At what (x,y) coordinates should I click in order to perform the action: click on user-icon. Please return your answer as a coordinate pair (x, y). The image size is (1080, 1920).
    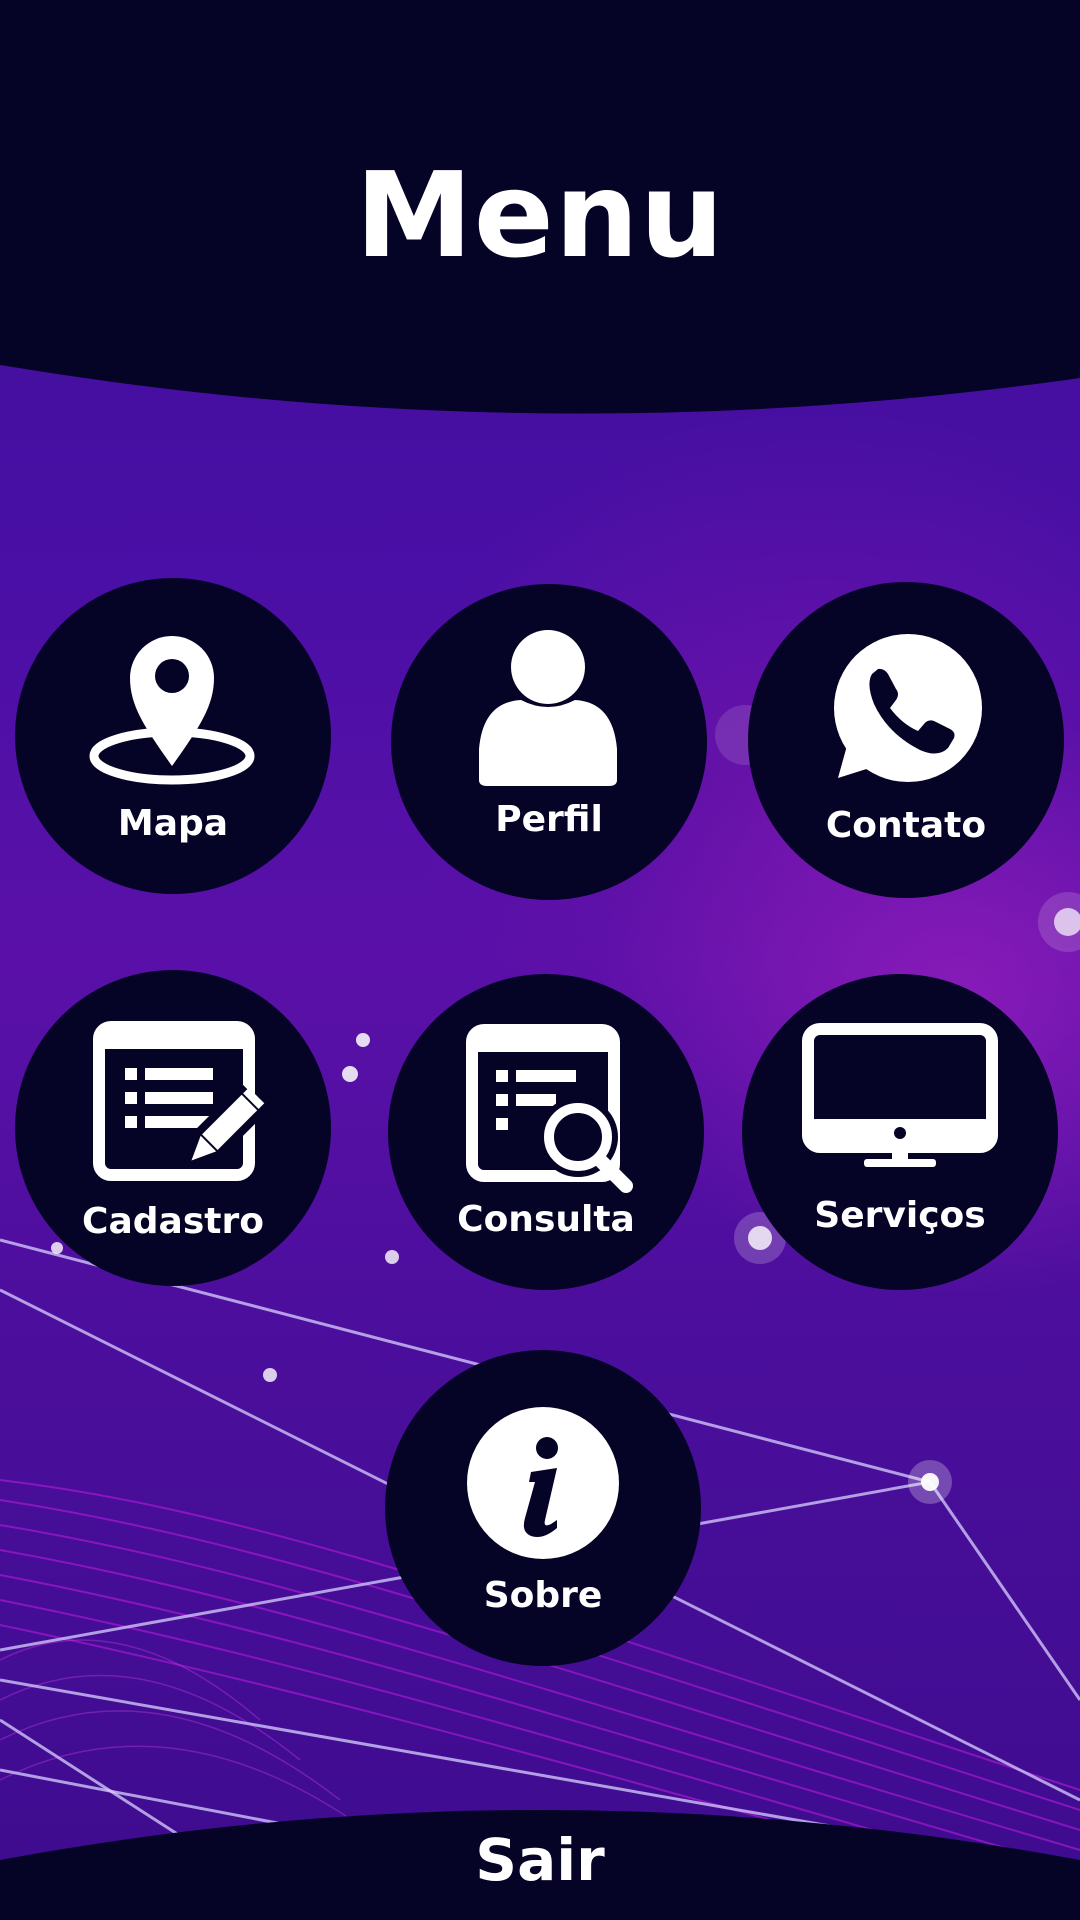
    Looking at the image, I should click on (548, 708).